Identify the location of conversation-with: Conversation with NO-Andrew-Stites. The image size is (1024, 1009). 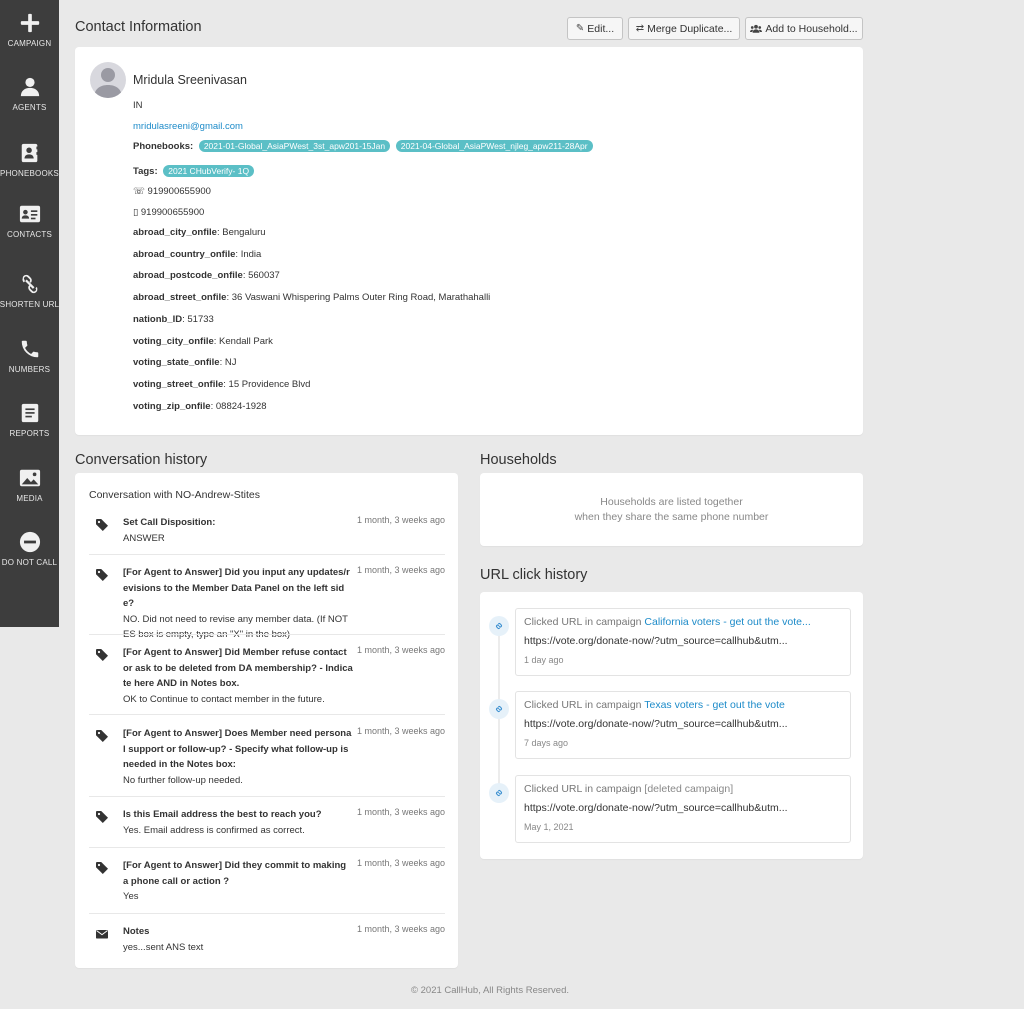
(174, 495).